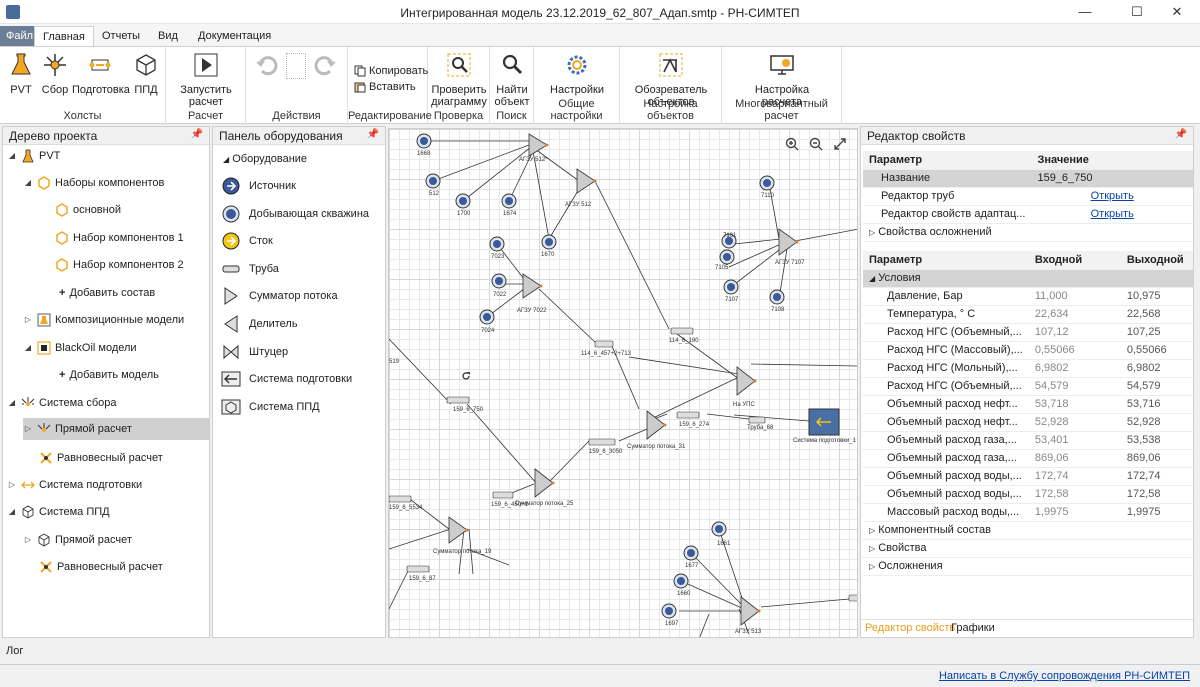  Describe the element at coordinates (119, 238) in the screenshot. I see `tree-node-set1: Набор компонентов 1` at that location.